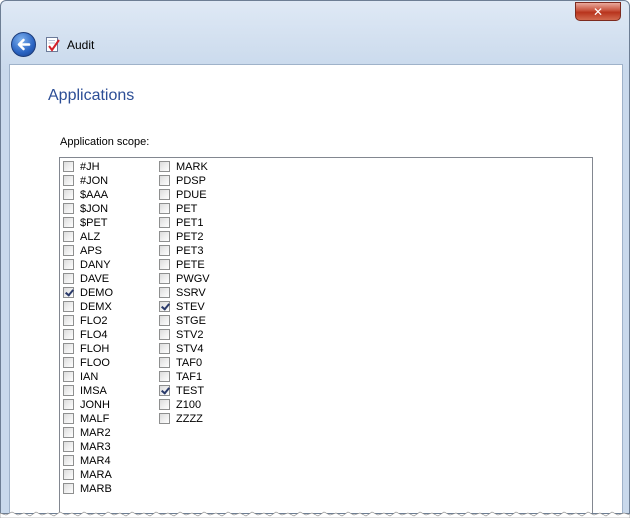  Describe the element at coordinates (598, 11) in the screenshot. I see `close-button: ✕` at that location.